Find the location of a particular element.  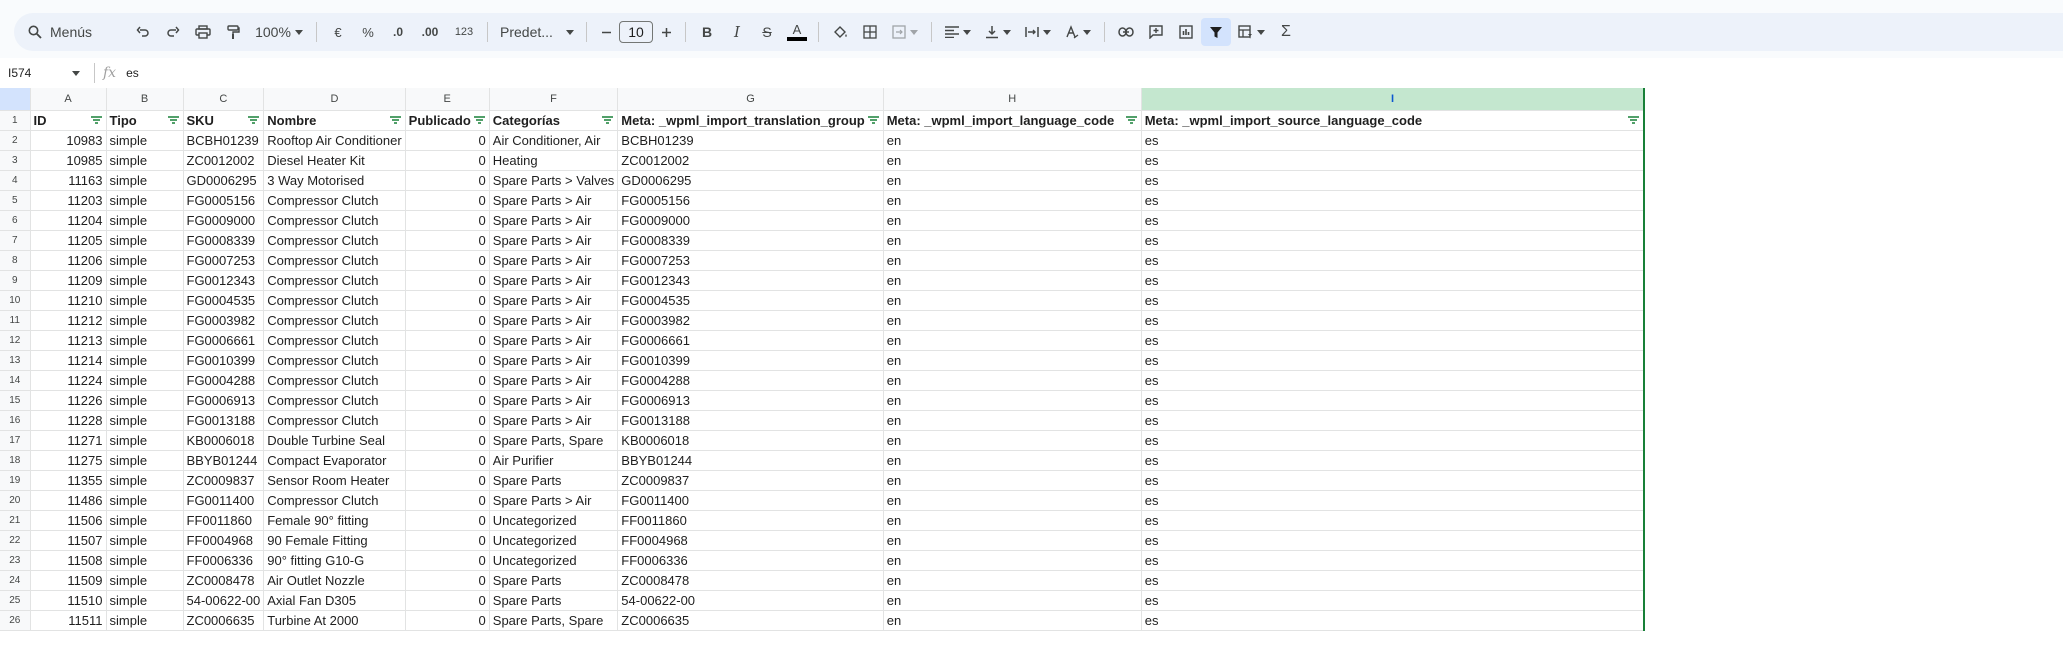

cell-id: 11228 is located at coordinates (68, 420).